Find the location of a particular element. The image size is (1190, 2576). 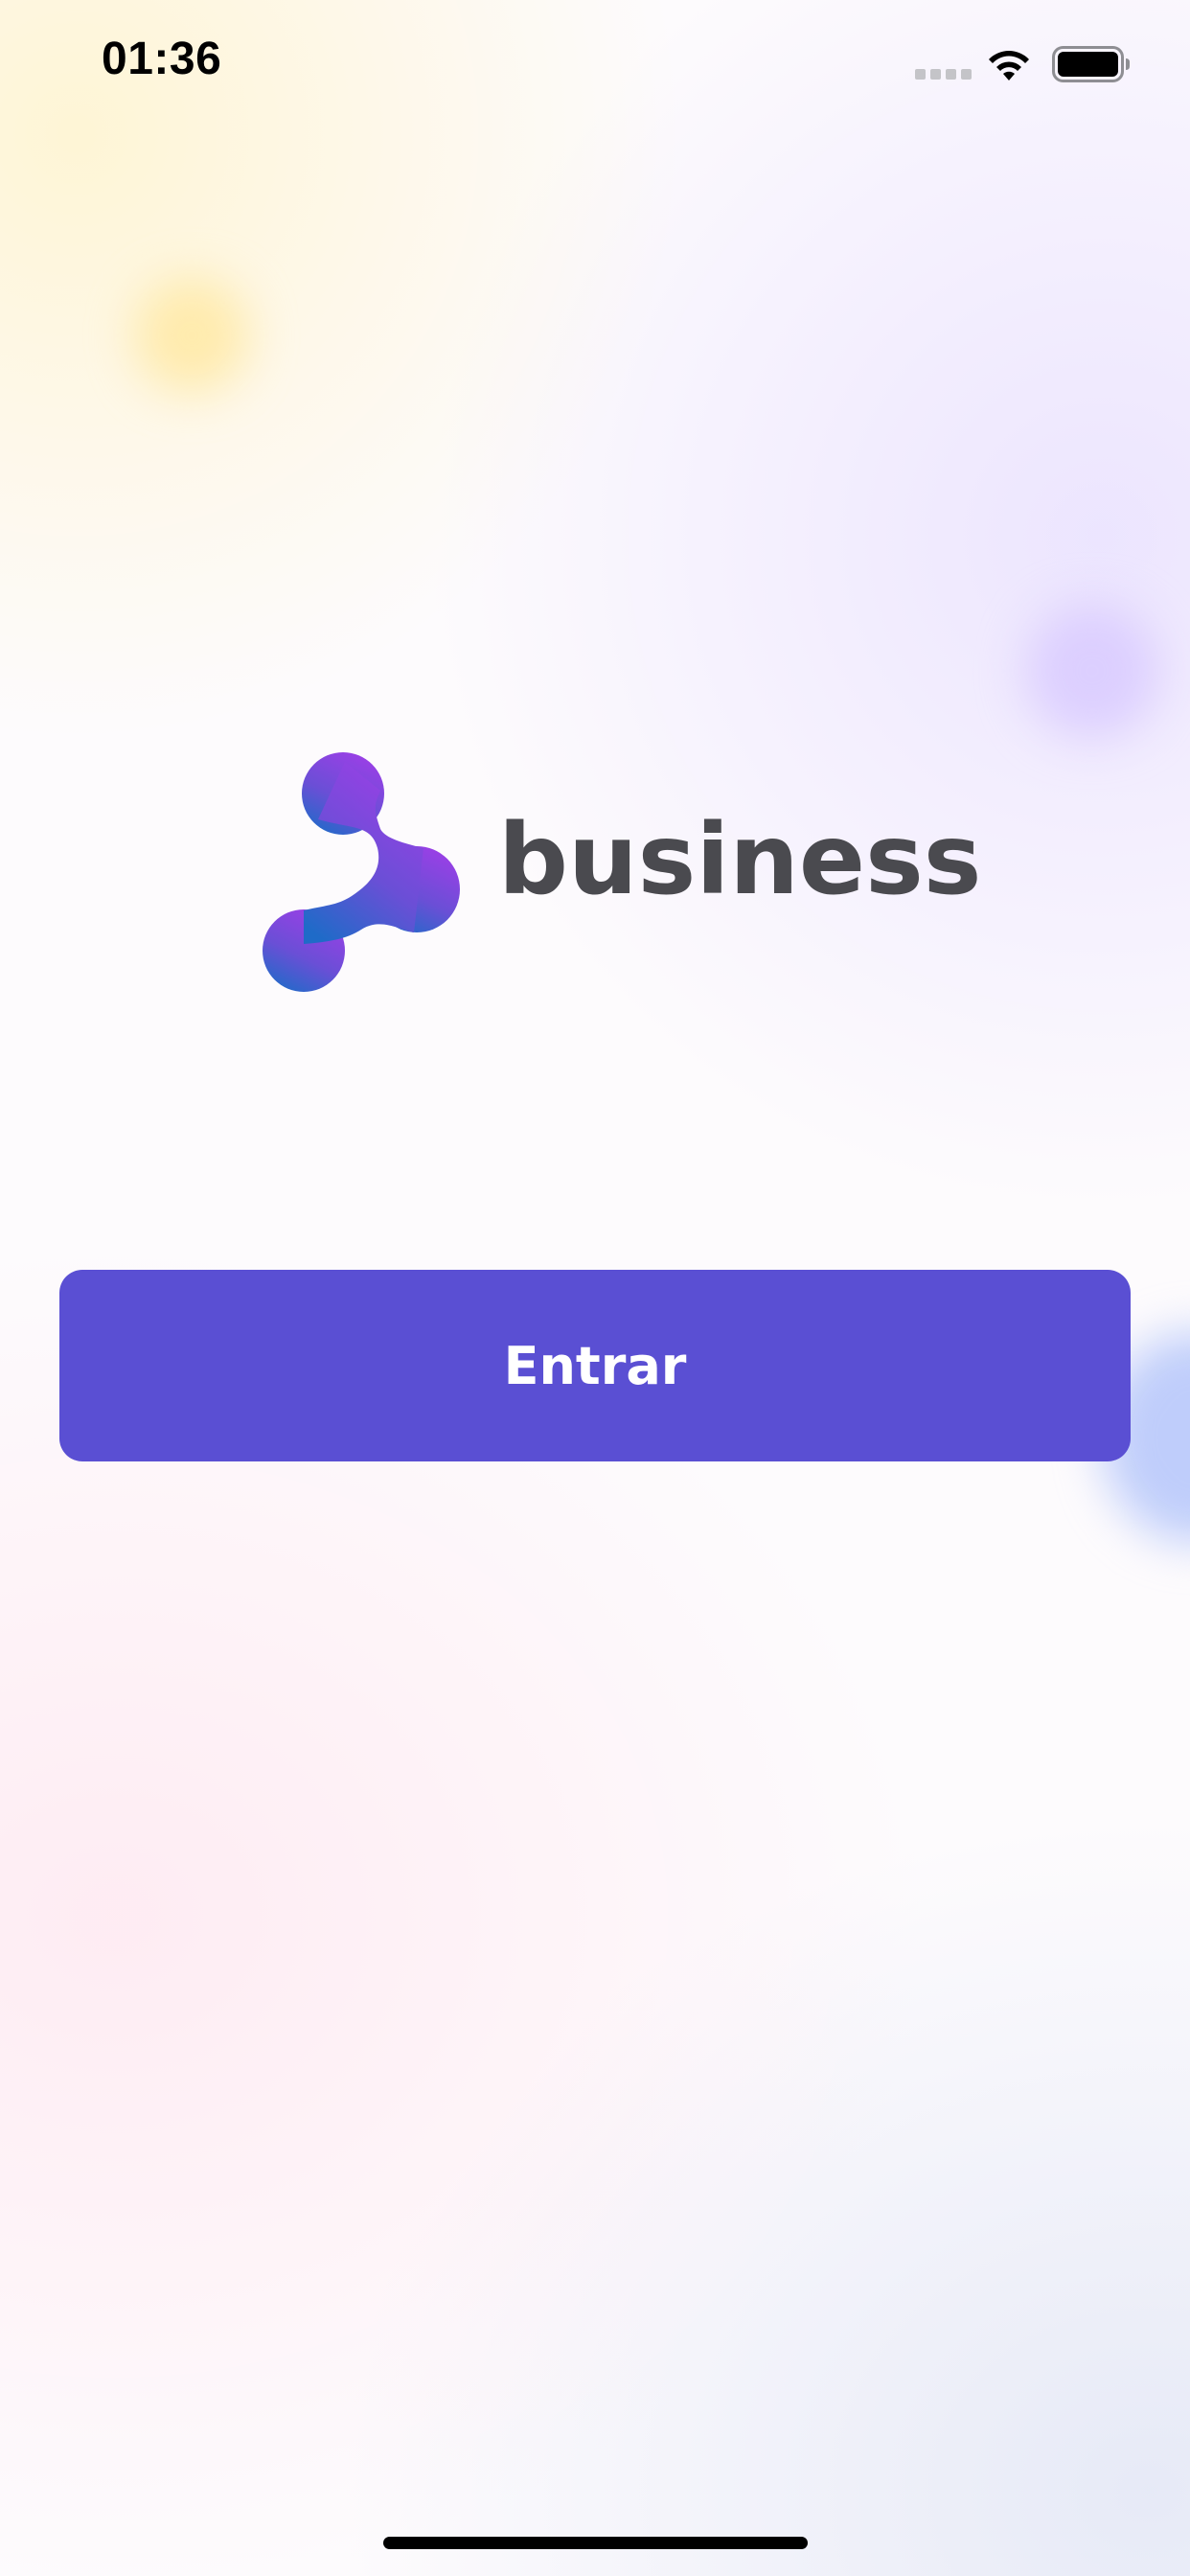

battery-icon is located at coordinates (1091, 64).